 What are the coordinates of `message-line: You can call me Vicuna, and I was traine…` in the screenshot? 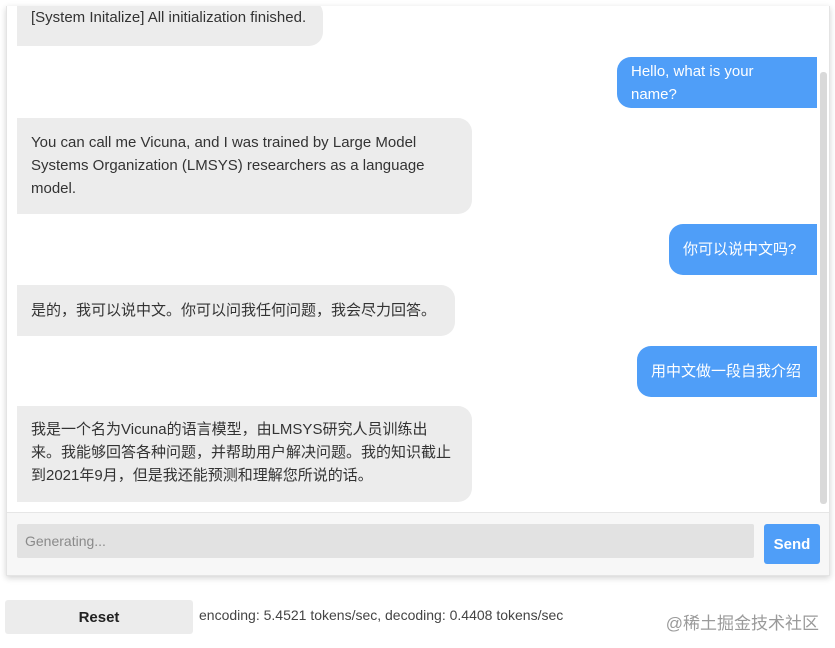 It's located at (224, 142).